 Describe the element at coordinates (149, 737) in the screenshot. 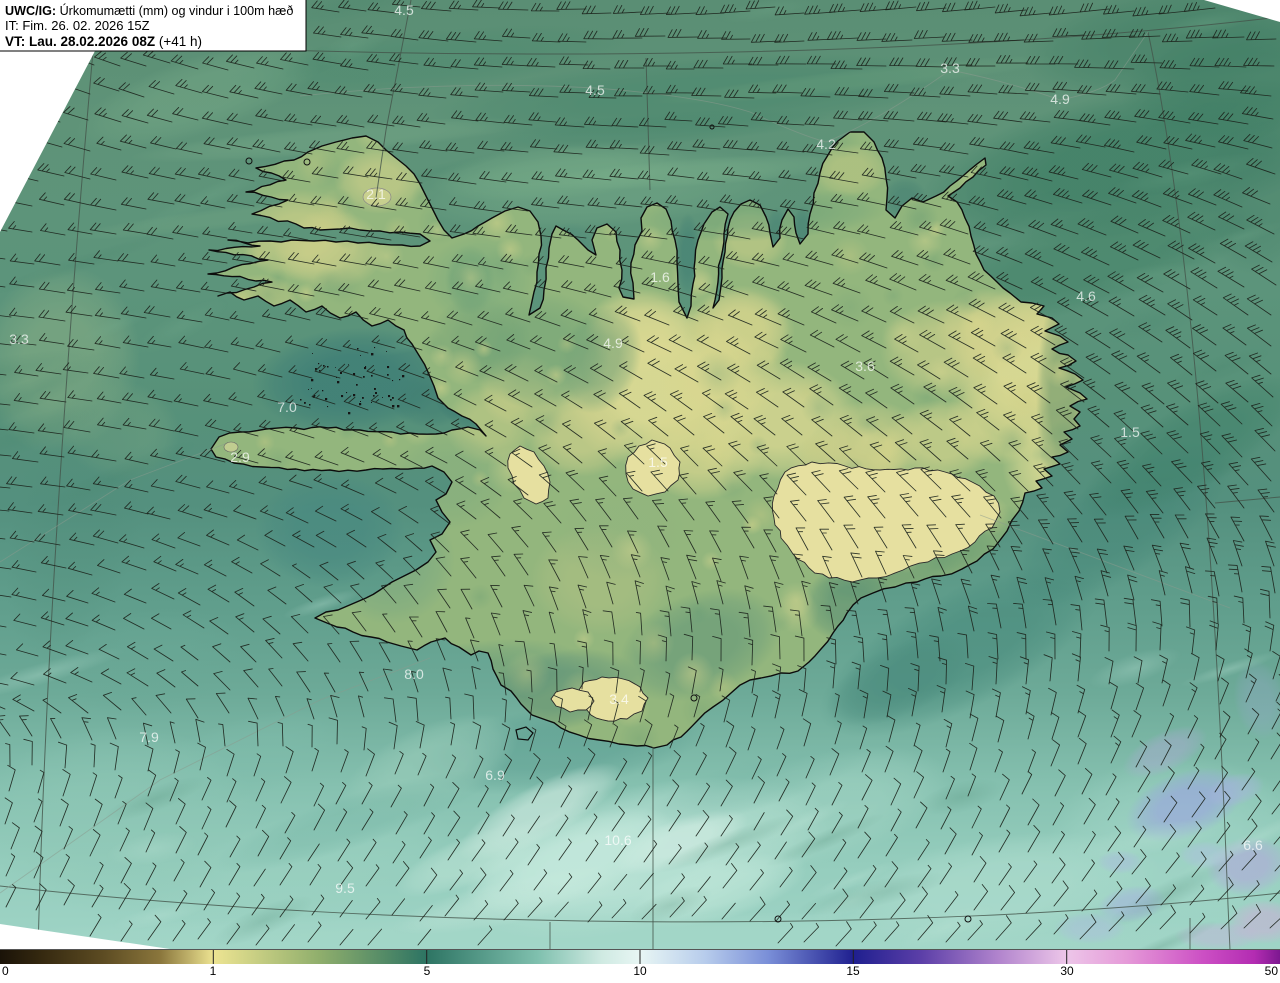

I see `svg-text: 7.9` at that location.